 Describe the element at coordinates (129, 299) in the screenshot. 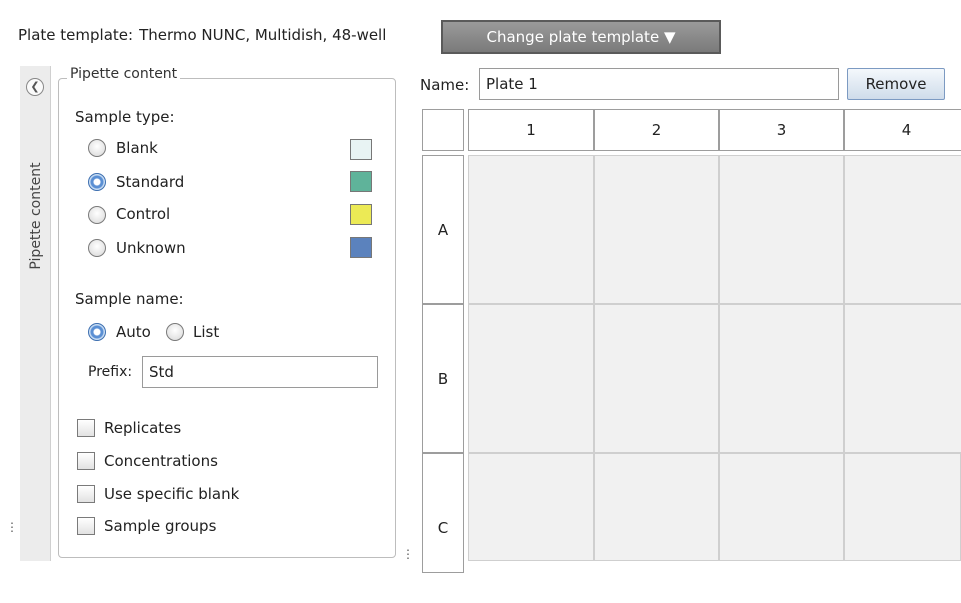

I see `sample-name-label: Sample name:` at that location.